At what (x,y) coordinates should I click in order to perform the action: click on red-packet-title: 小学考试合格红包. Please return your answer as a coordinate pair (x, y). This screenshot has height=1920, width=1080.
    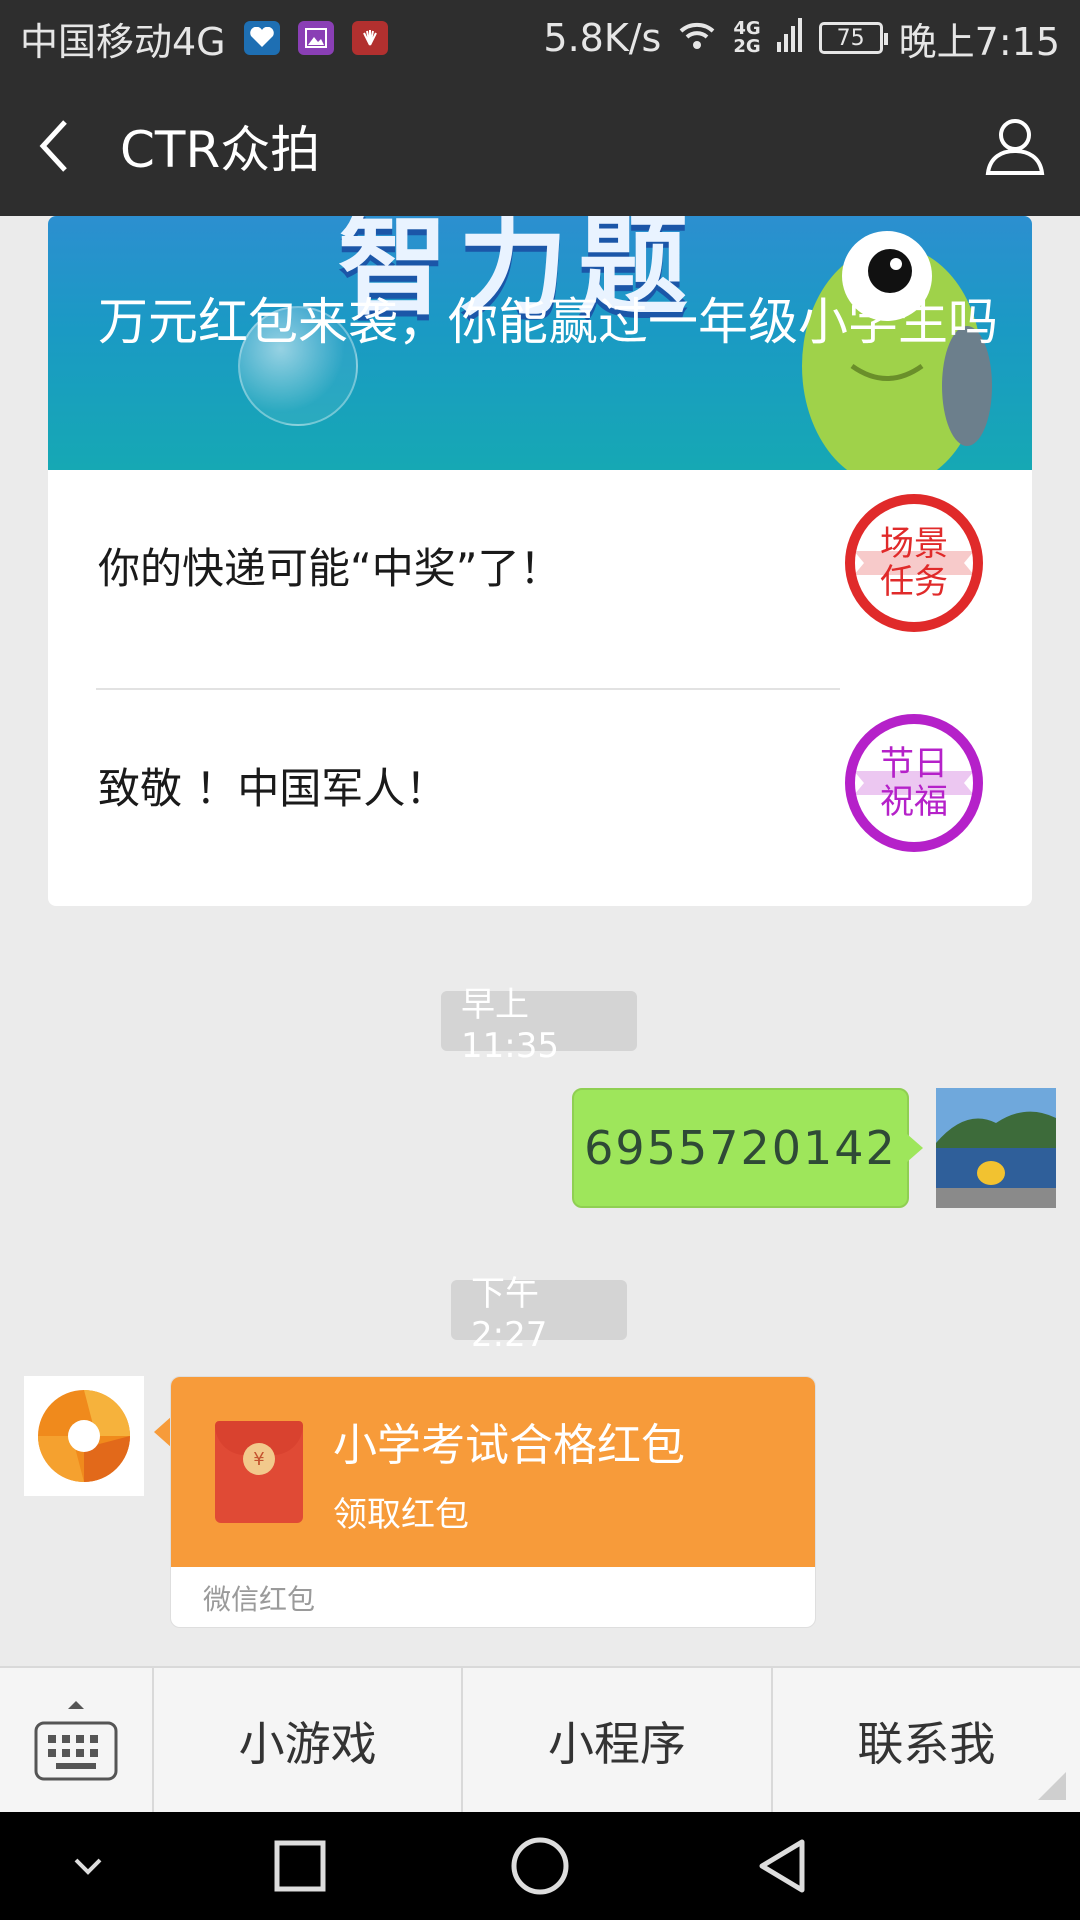
    Looking at the image, I should click on (509, 1445).